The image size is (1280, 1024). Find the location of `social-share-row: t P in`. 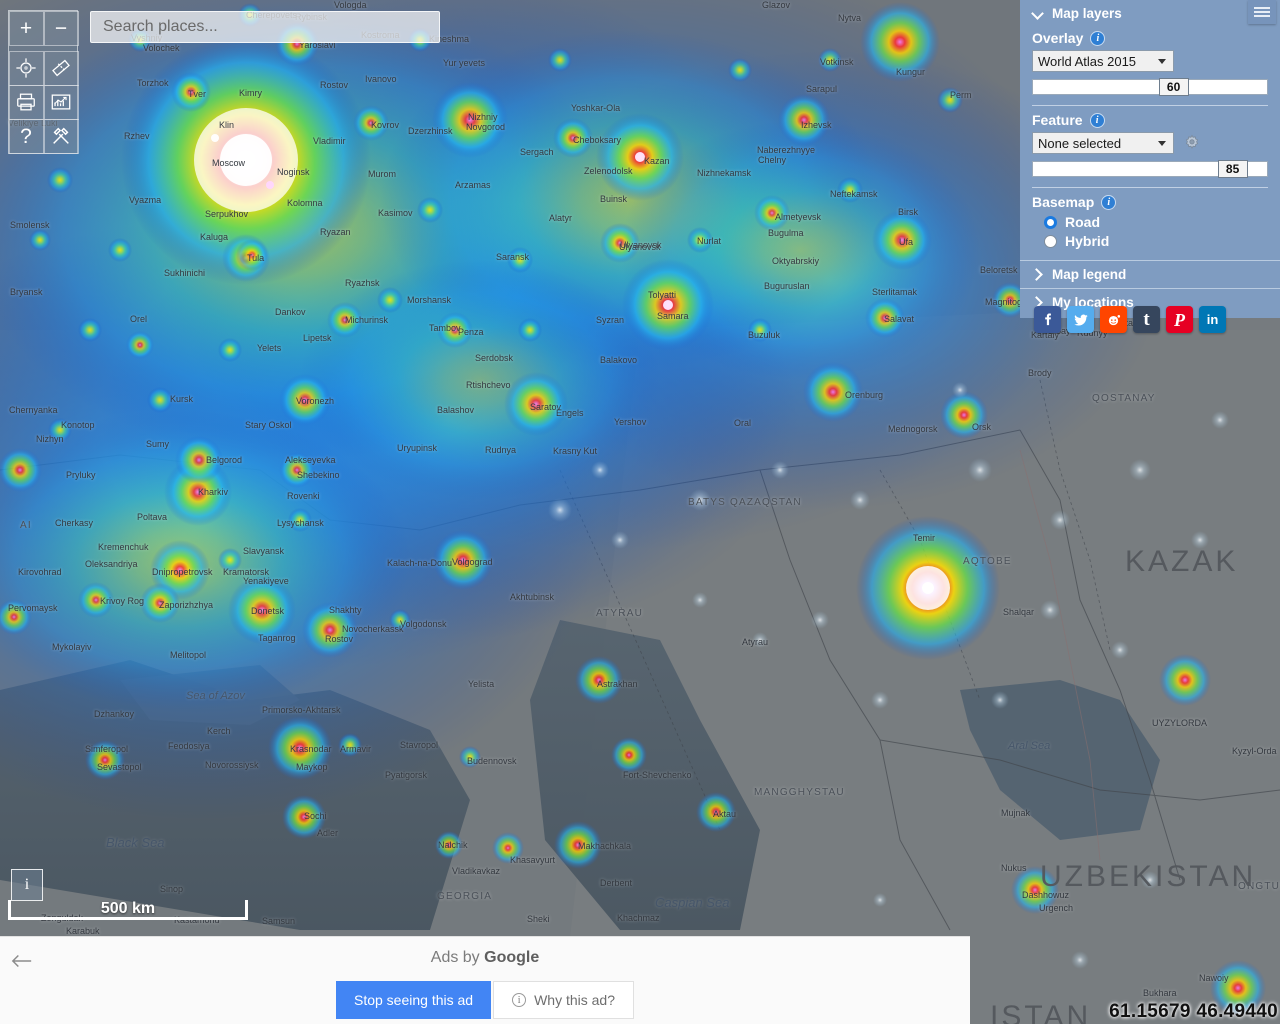

social-share-row: t P in is located at coordinates (1150, 320).